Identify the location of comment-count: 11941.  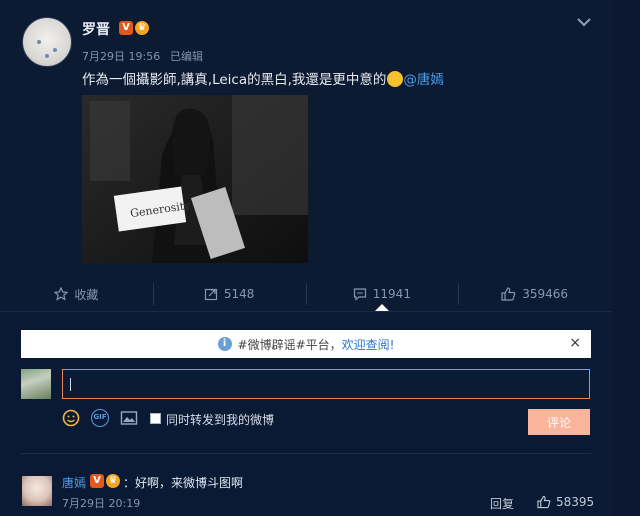
(391, 294).